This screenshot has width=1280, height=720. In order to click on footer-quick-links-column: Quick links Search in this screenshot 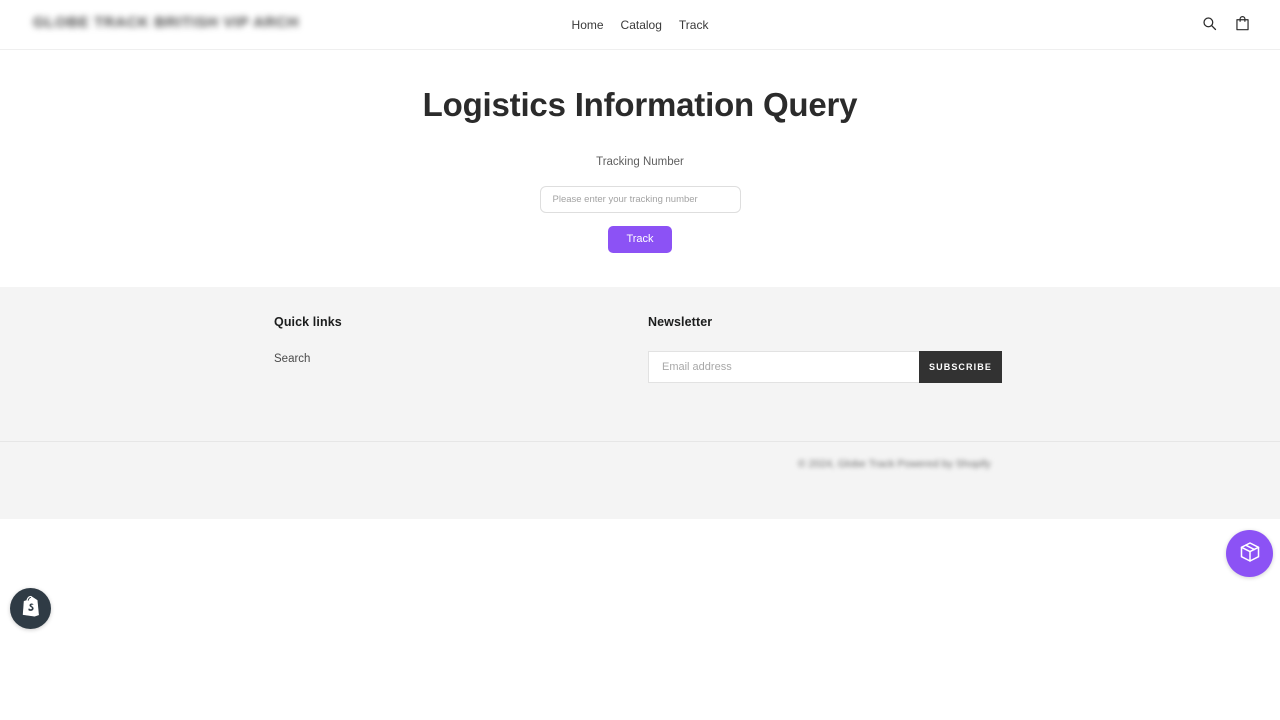, I will do `click(308, 341)`.